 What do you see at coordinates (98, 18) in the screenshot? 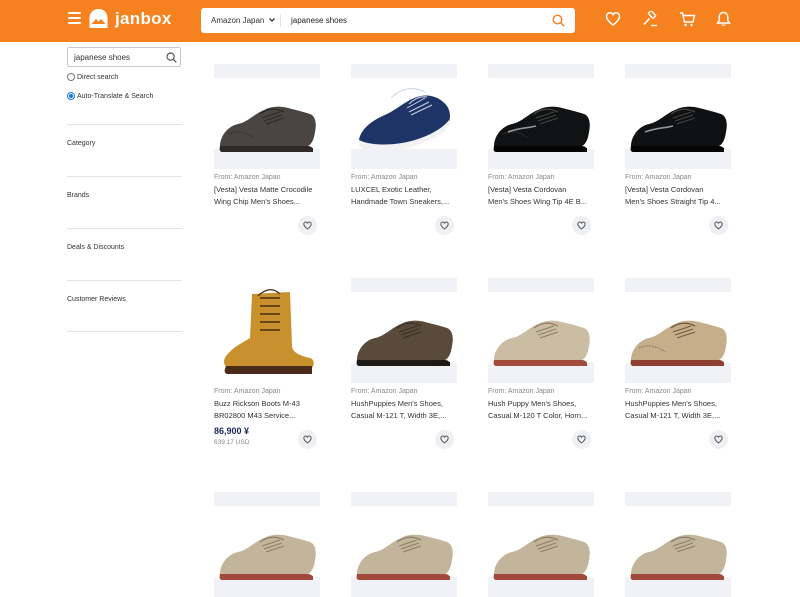
I see `logo-icon` at bounding box center [98, 18].